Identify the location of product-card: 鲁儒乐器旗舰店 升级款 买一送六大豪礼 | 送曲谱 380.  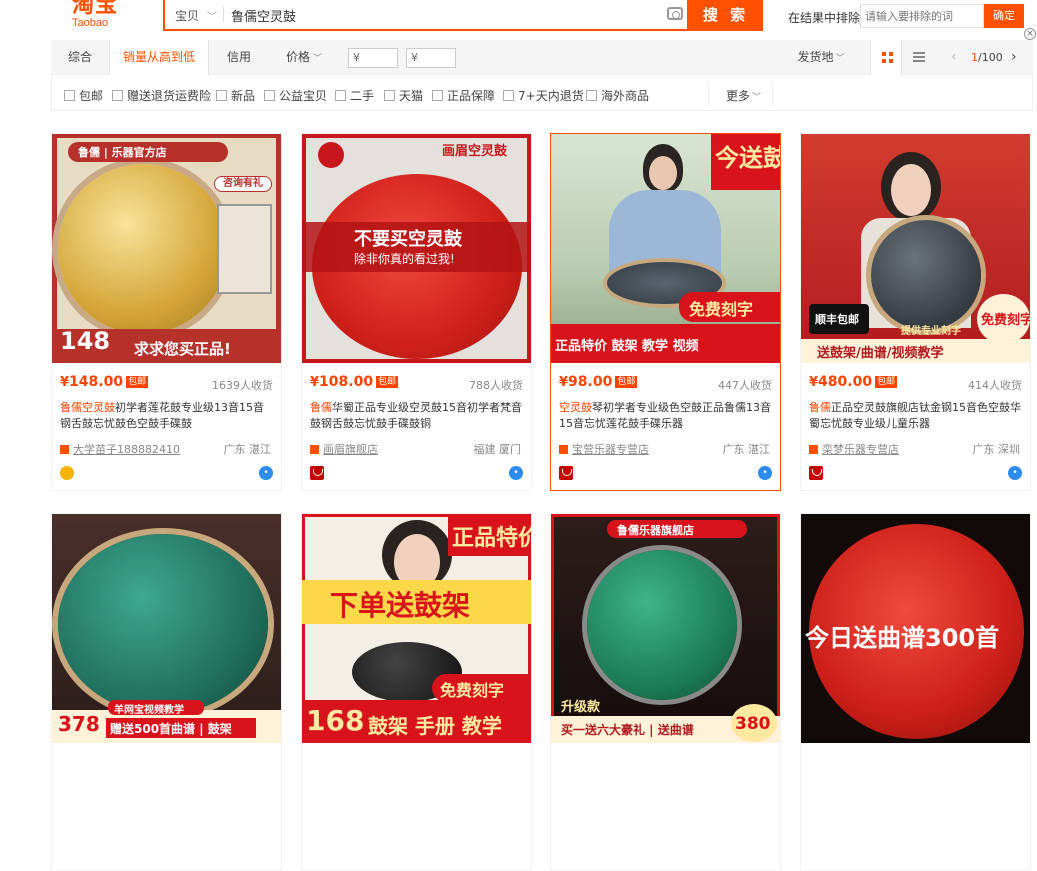
(665, 692).